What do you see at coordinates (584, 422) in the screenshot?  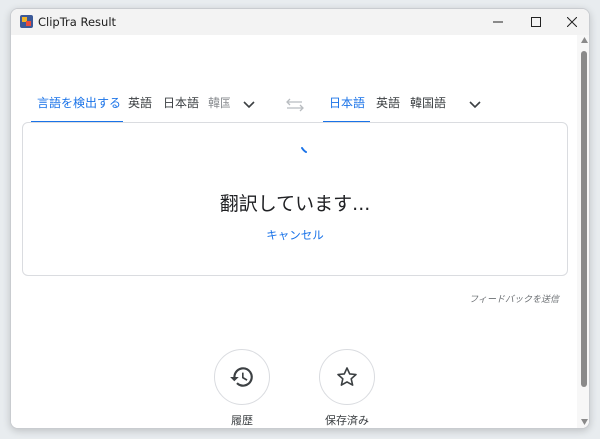 I see `scroll-down-arrow-icon` at bounding box center [584, 422].